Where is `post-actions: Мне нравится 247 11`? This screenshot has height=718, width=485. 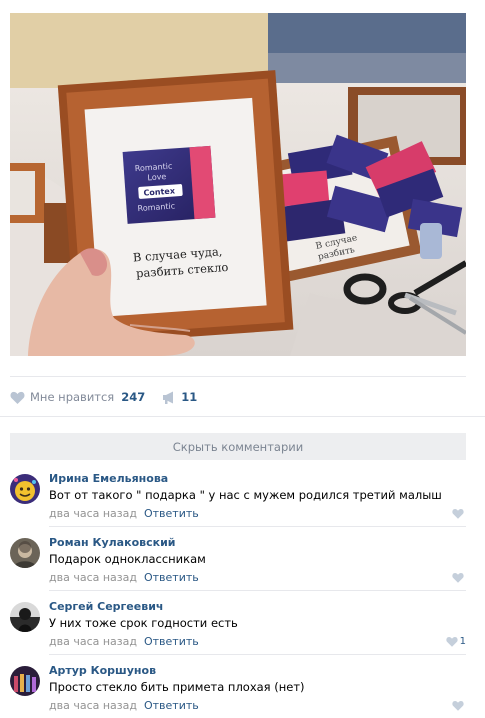
post-actions: Мне нравится 247 11 is located at coordinates (103, 397).